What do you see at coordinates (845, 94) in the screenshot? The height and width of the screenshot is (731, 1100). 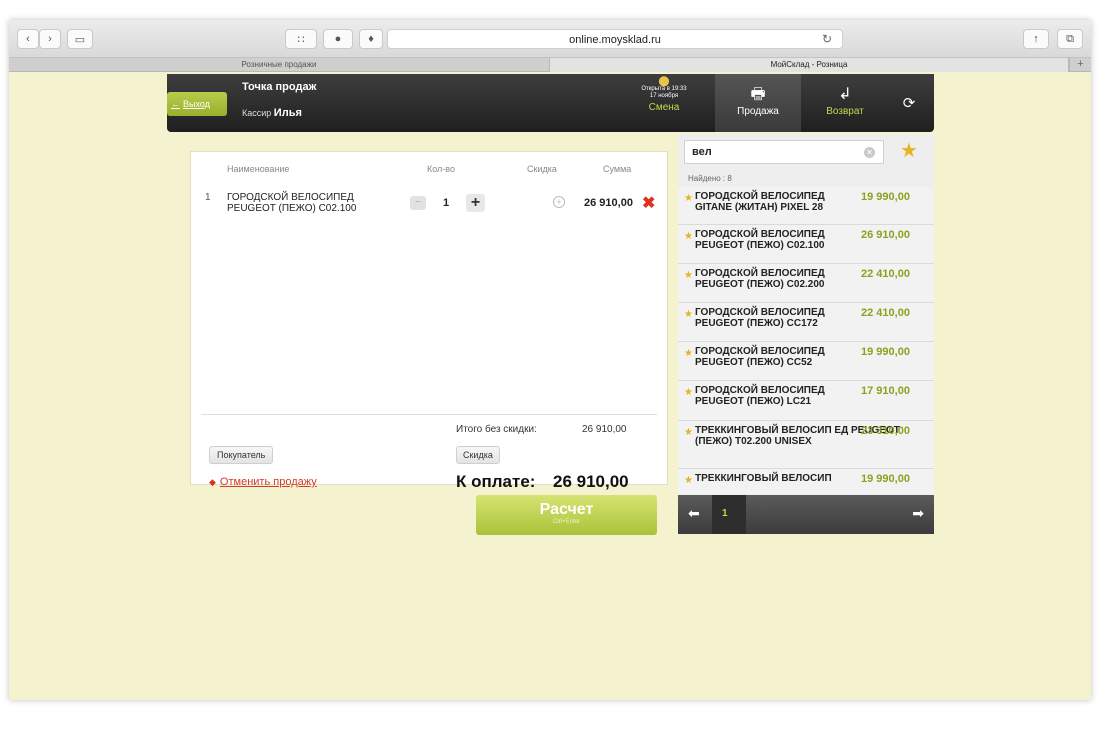 I see `return-icon: ↲` at bounding box center [845, 94].